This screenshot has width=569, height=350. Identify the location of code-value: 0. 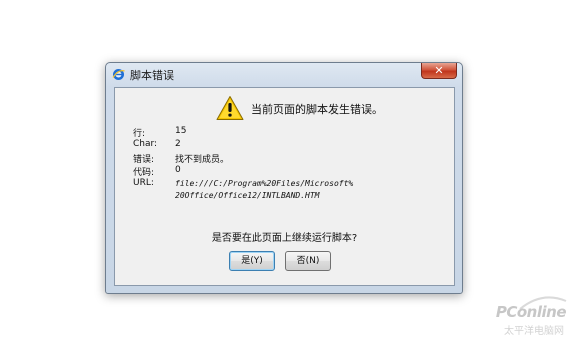
(178, 170).